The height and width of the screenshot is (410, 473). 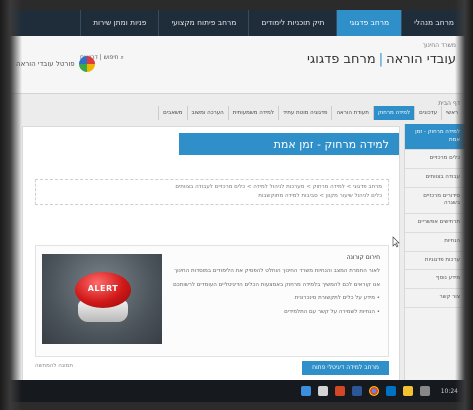 What do you see at coordinates (407, 391) in the screenshot?
I see `file-explorer-icon` at bounding box center [407, 391].